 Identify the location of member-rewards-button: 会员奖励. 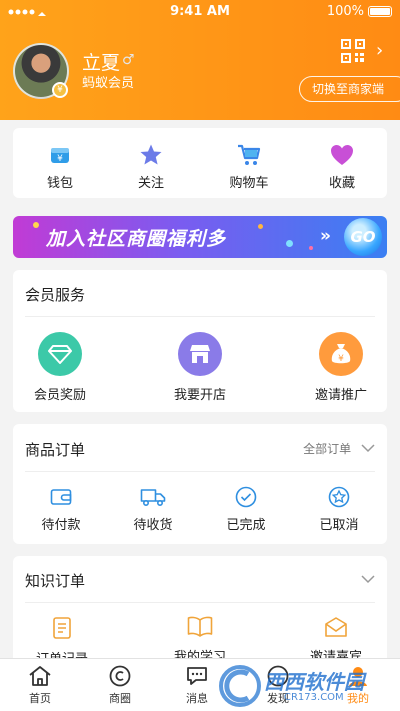
(60, 367).